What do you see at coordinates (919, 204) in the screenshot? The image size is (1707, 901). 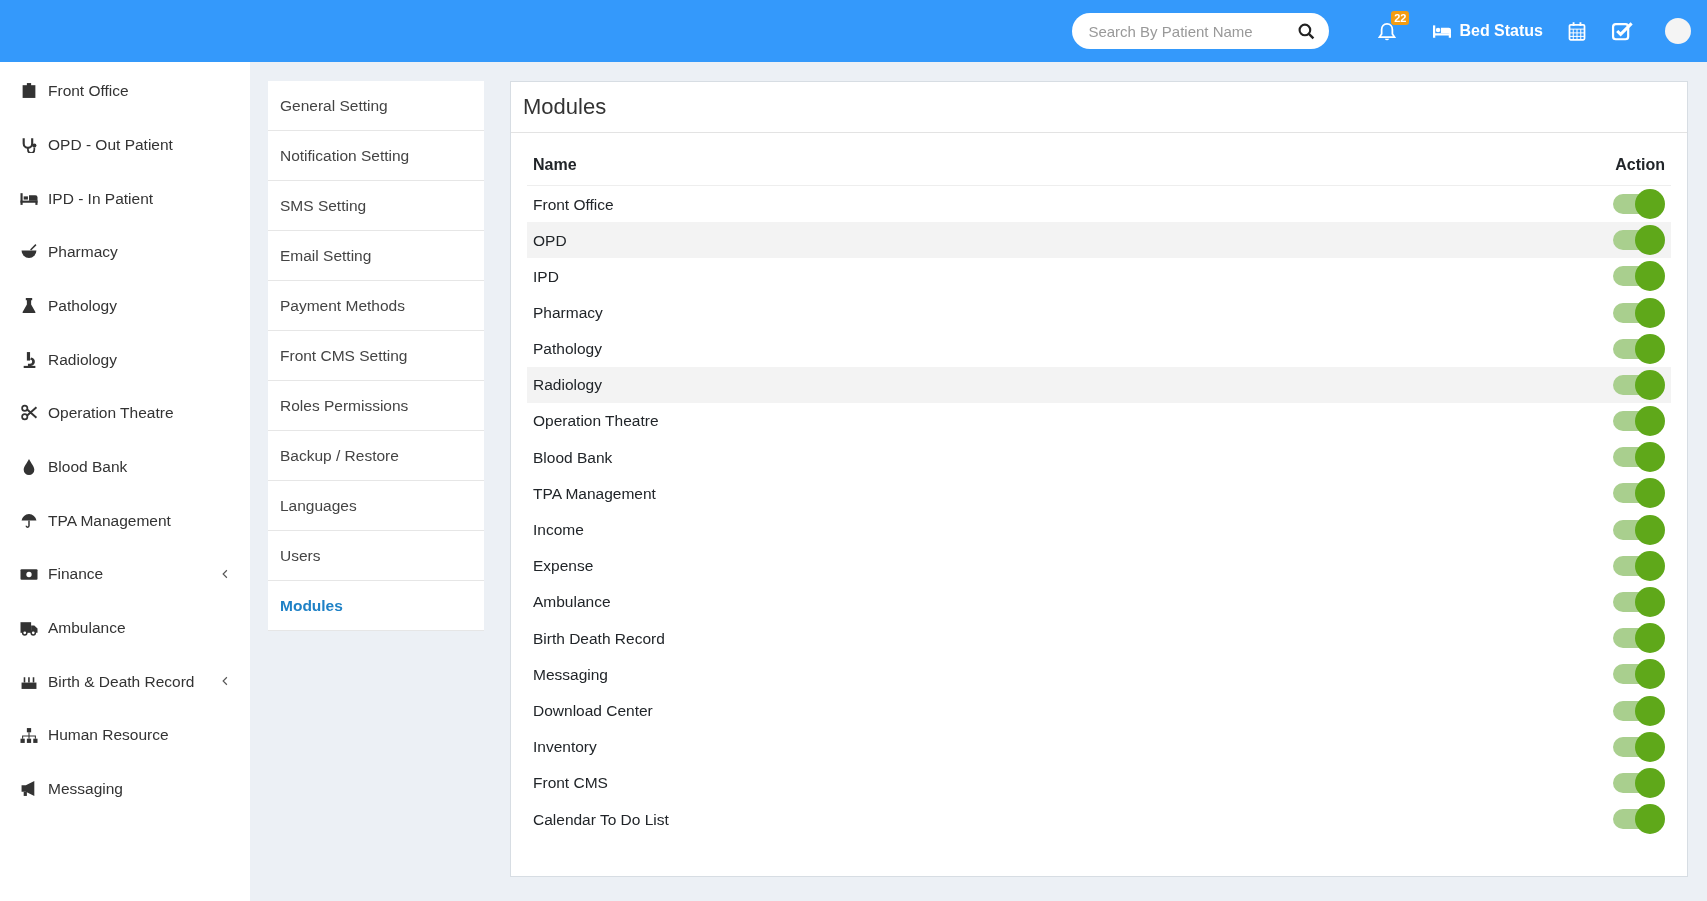 I see `module-name: Front Office` at bounding box center [919, 204].